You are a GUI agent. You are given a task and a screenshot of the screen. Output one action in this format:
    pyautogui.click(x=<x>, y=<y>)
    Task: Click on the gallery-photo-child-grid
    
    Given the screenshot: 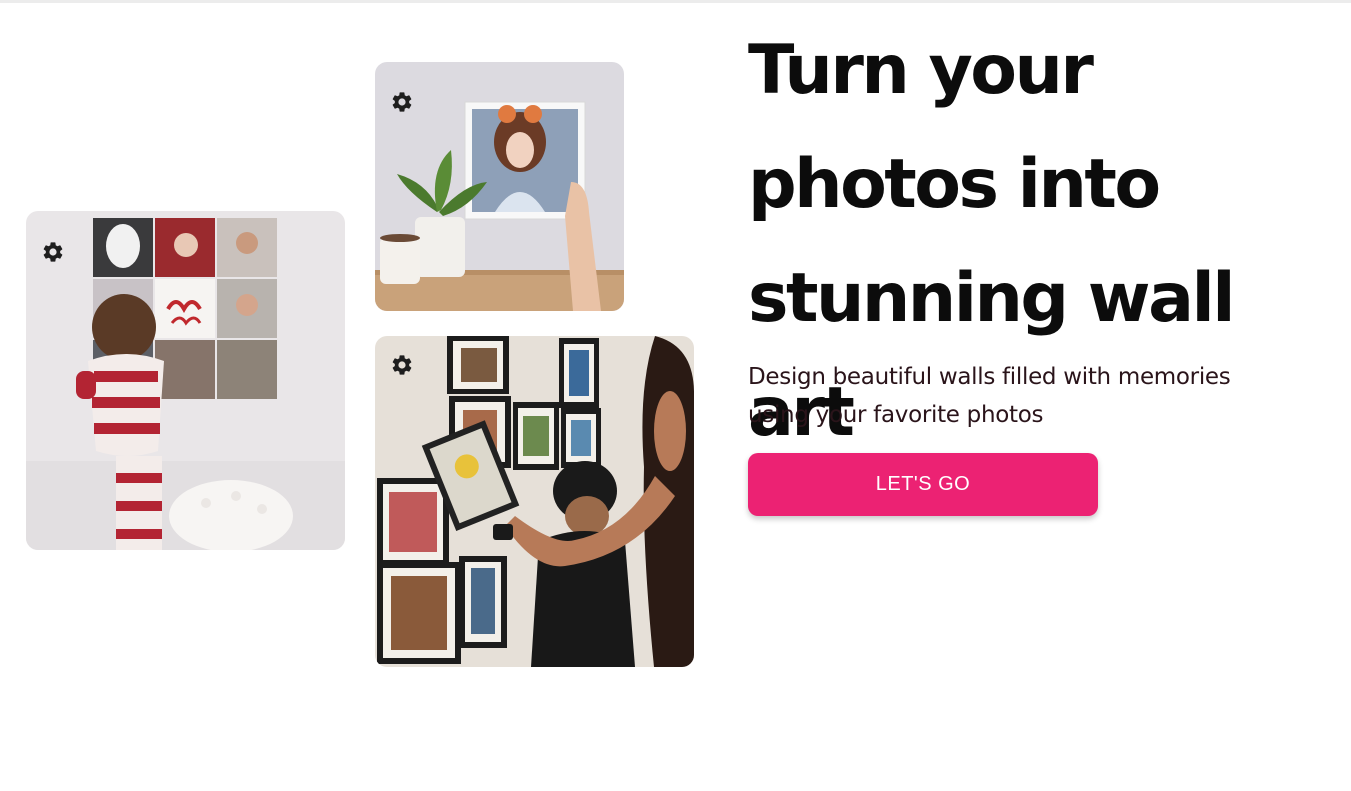 What is the action you would take?
    pyautogui.click(x=185, y=380)
    